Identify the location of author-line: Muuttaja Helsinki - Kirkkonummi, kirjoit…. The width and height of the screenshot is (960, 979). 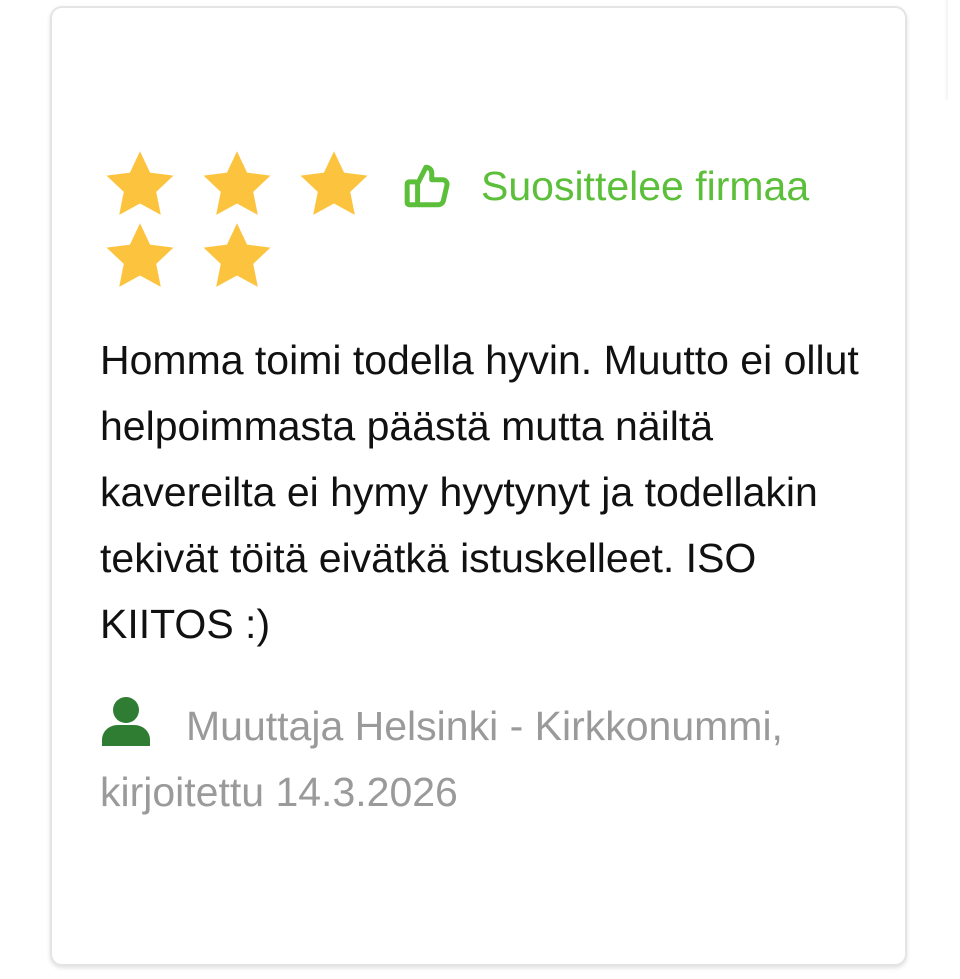
(441, 759).